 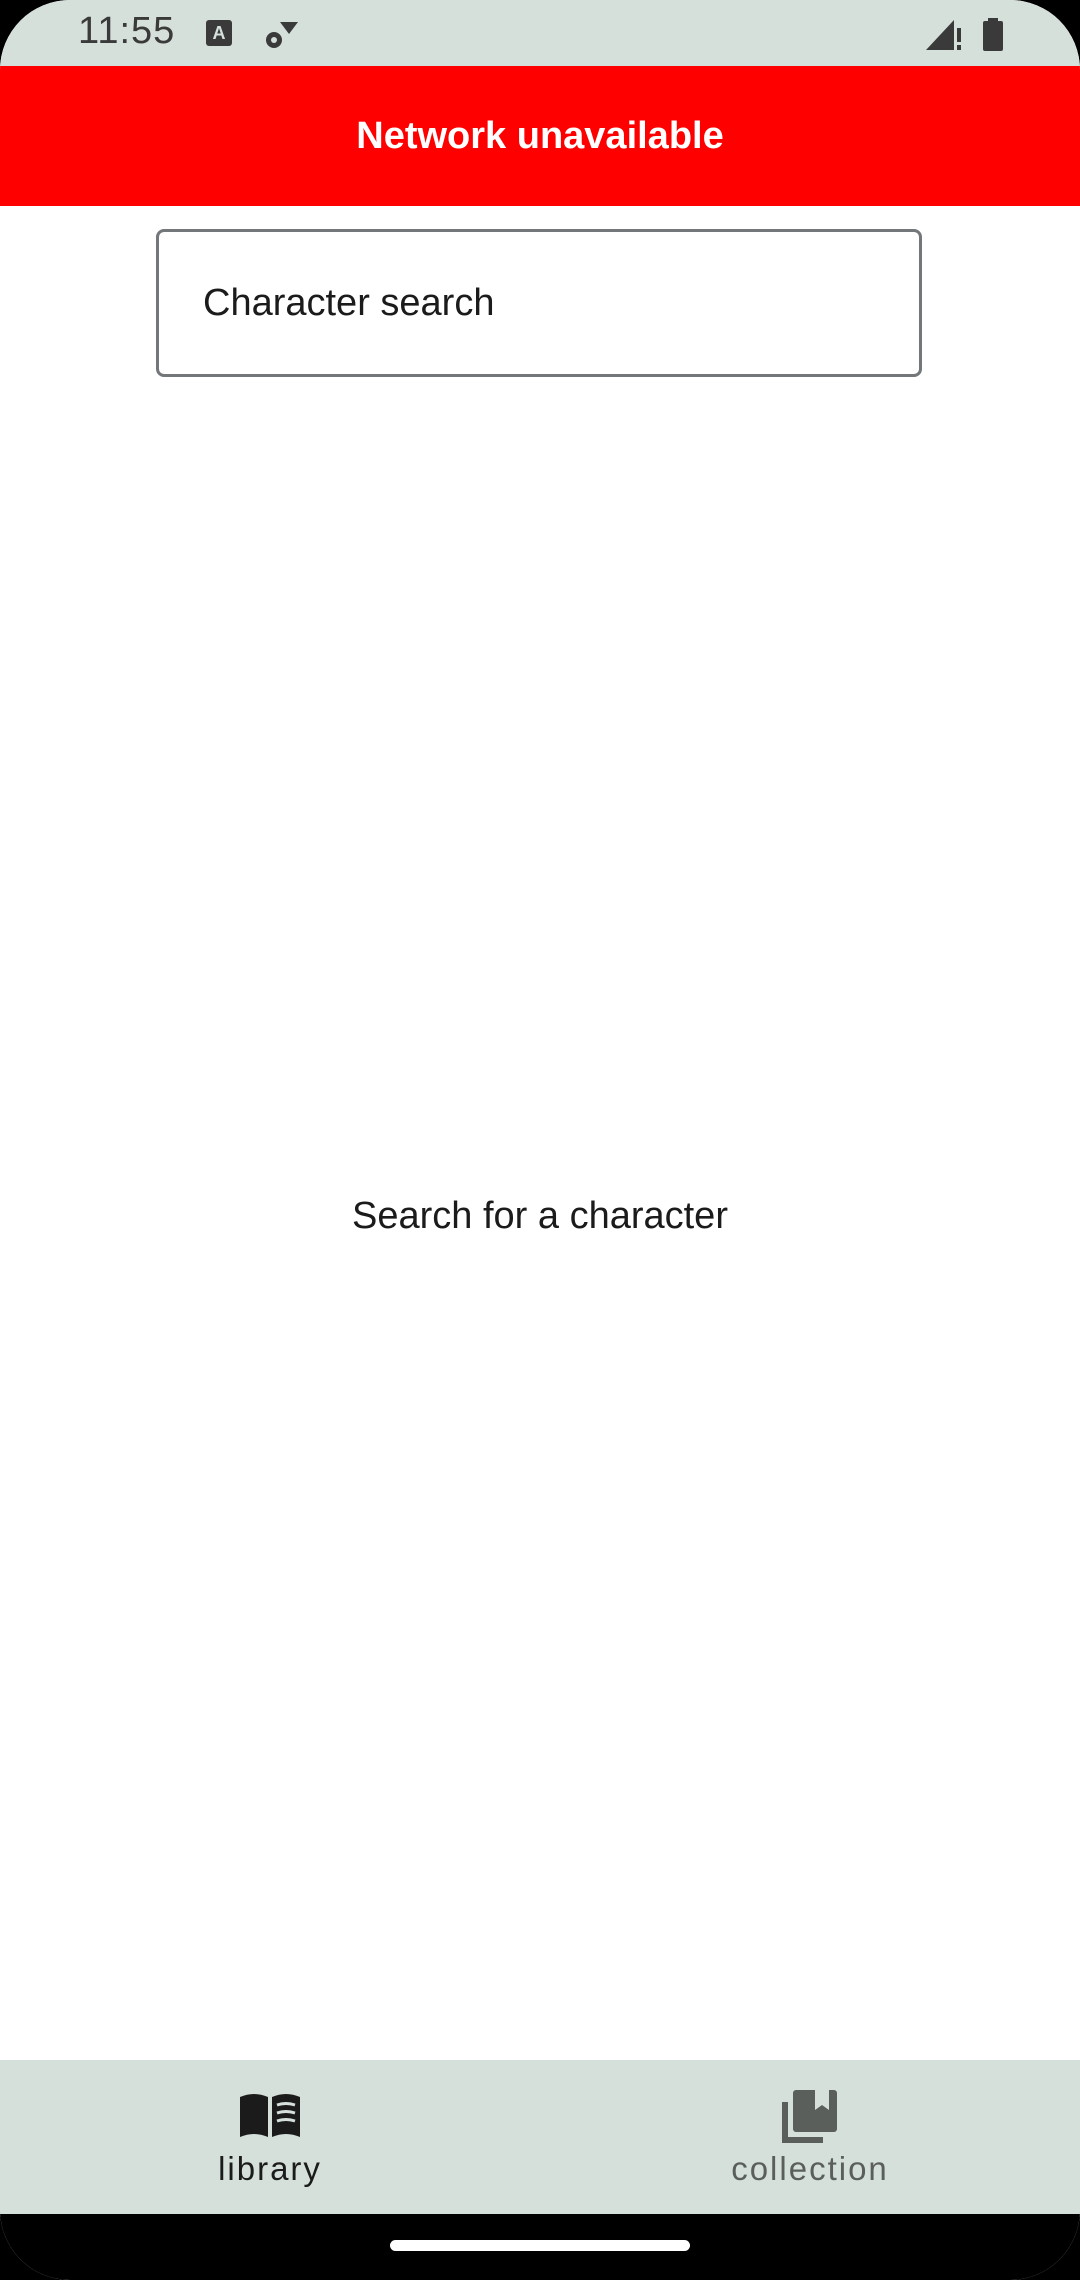 I want to click on empty-state-message: Search for a character, so click(x=540, y=1216).